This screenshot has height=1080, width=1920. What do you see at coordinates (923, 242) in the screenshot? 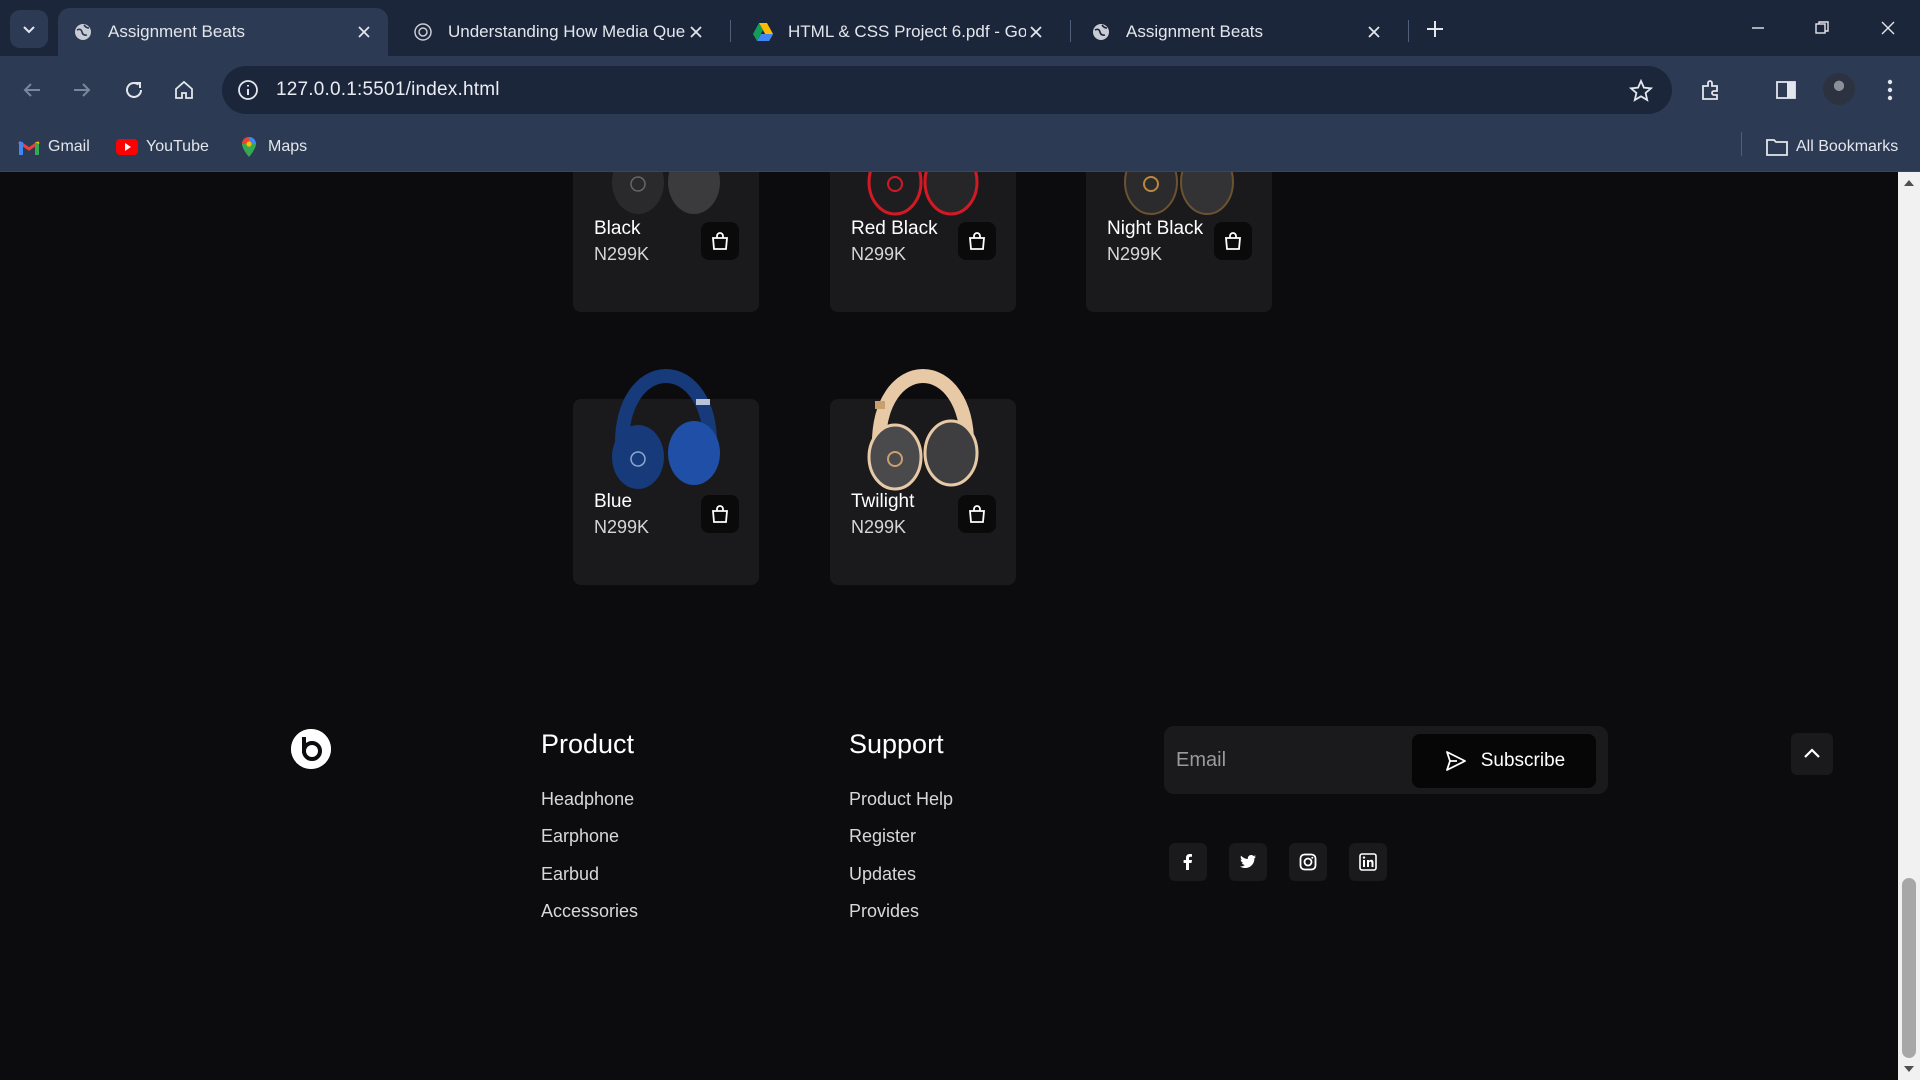
I see `product-card-red-black: Red Black N299K` at bounding box center [923, 242].